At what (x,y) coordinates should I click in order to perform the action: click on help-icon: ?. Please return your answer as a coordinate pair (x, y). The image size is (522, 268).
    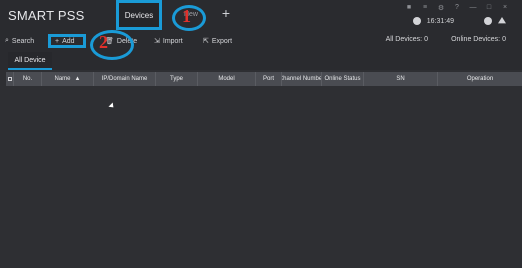
    Looking at the image, I should click on (457, 8).